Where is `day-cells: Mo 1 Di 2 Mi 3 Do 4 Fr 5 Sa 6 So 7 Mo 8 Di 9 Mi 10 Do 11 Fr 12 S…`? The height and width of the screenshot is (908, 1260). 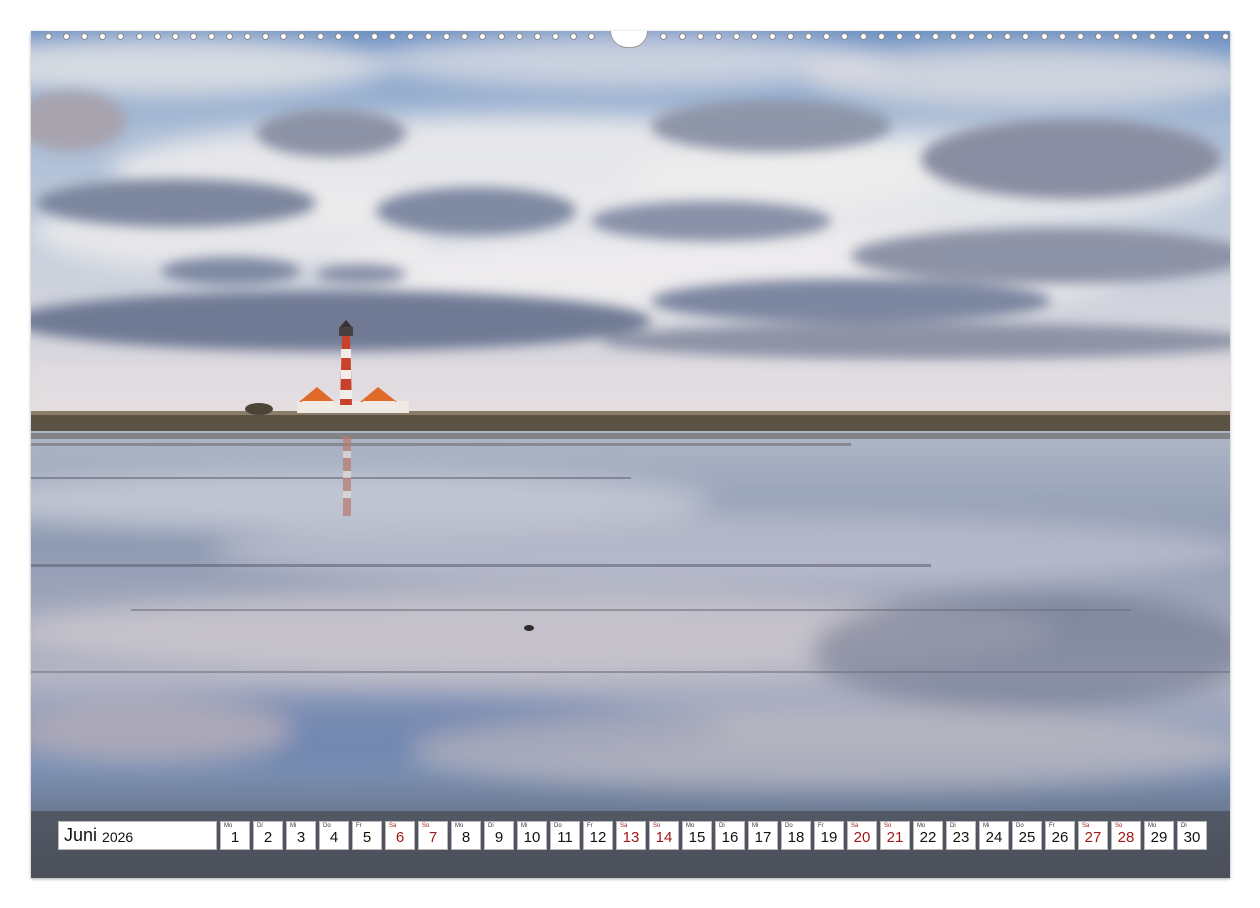
day-cells: Mo 1 Di 2 Mi 3 Do 4 Fr 5 Sa 6 So 7 Mo 8 Di 9 Mi 10 Do 11 Fr 12 S… is located at coordinates (713, 835).